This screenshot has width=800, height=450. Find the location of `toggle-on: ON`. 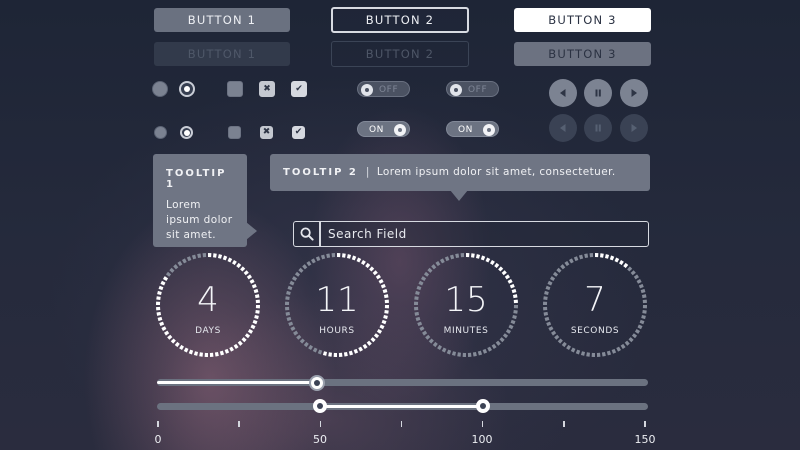

toggle-on: ON is located at coordinates (383, 129).